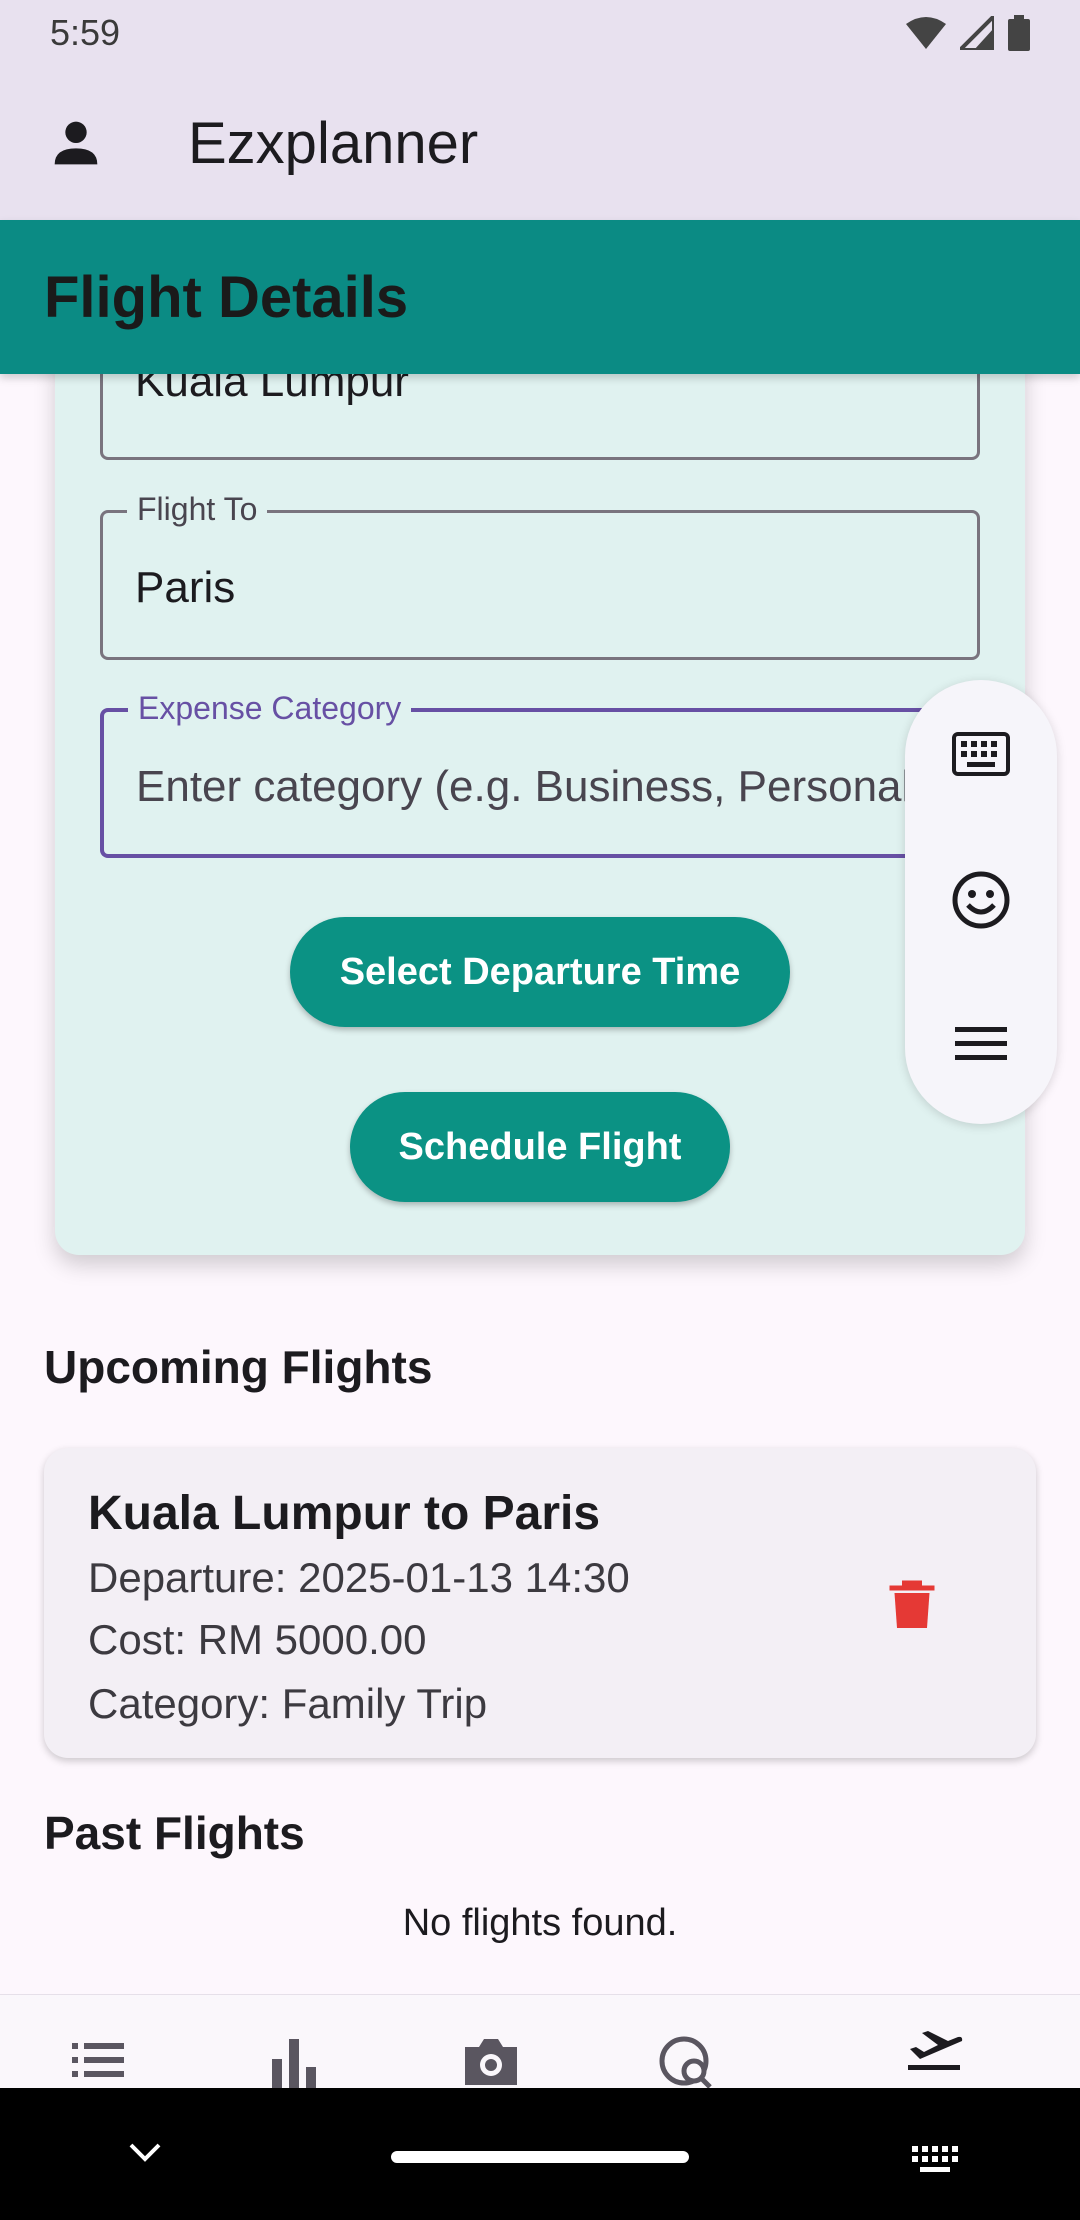  What do you see at coordinates (226, 297) in the screenshot?
I see `page-title: Flight Details` at bounding box center [226, 297].